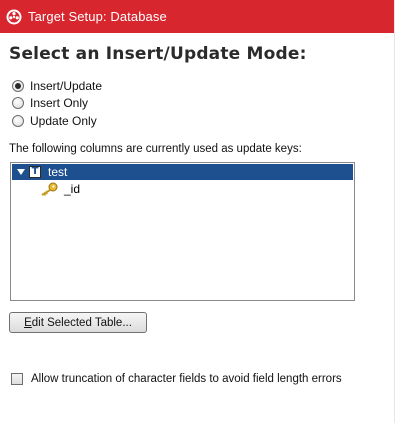 The image size is (400, 423). Describe the element at coordinates (182, 172) in the screenshot. I see `tree-row-table: T test` at that location.